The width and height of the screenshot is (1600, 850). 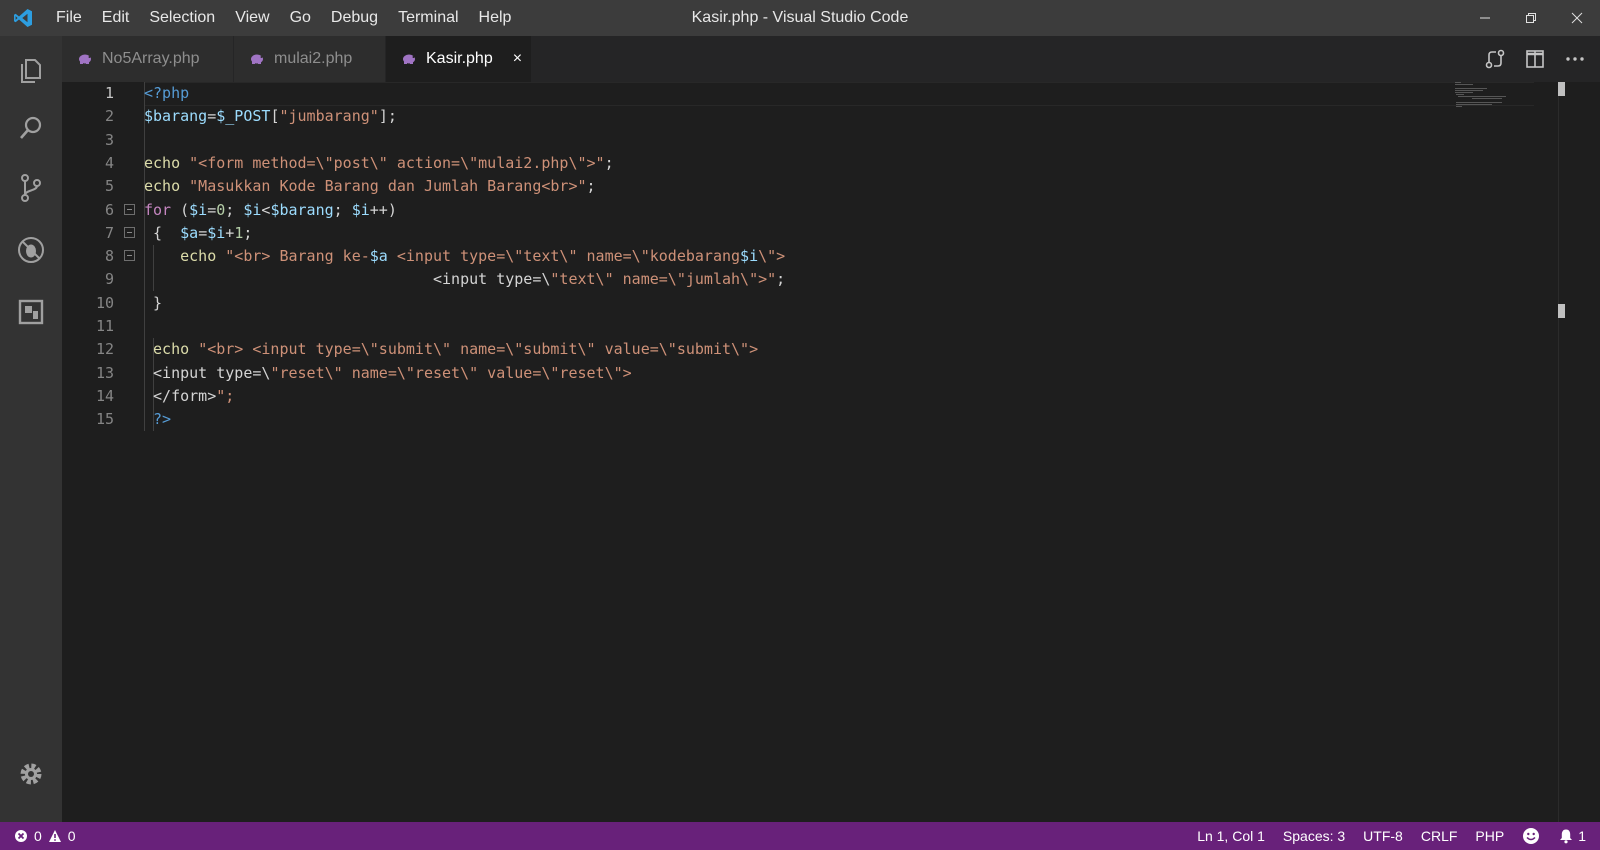 I want to click on tab-label: mulai2.php, so click(x=313, y=58).